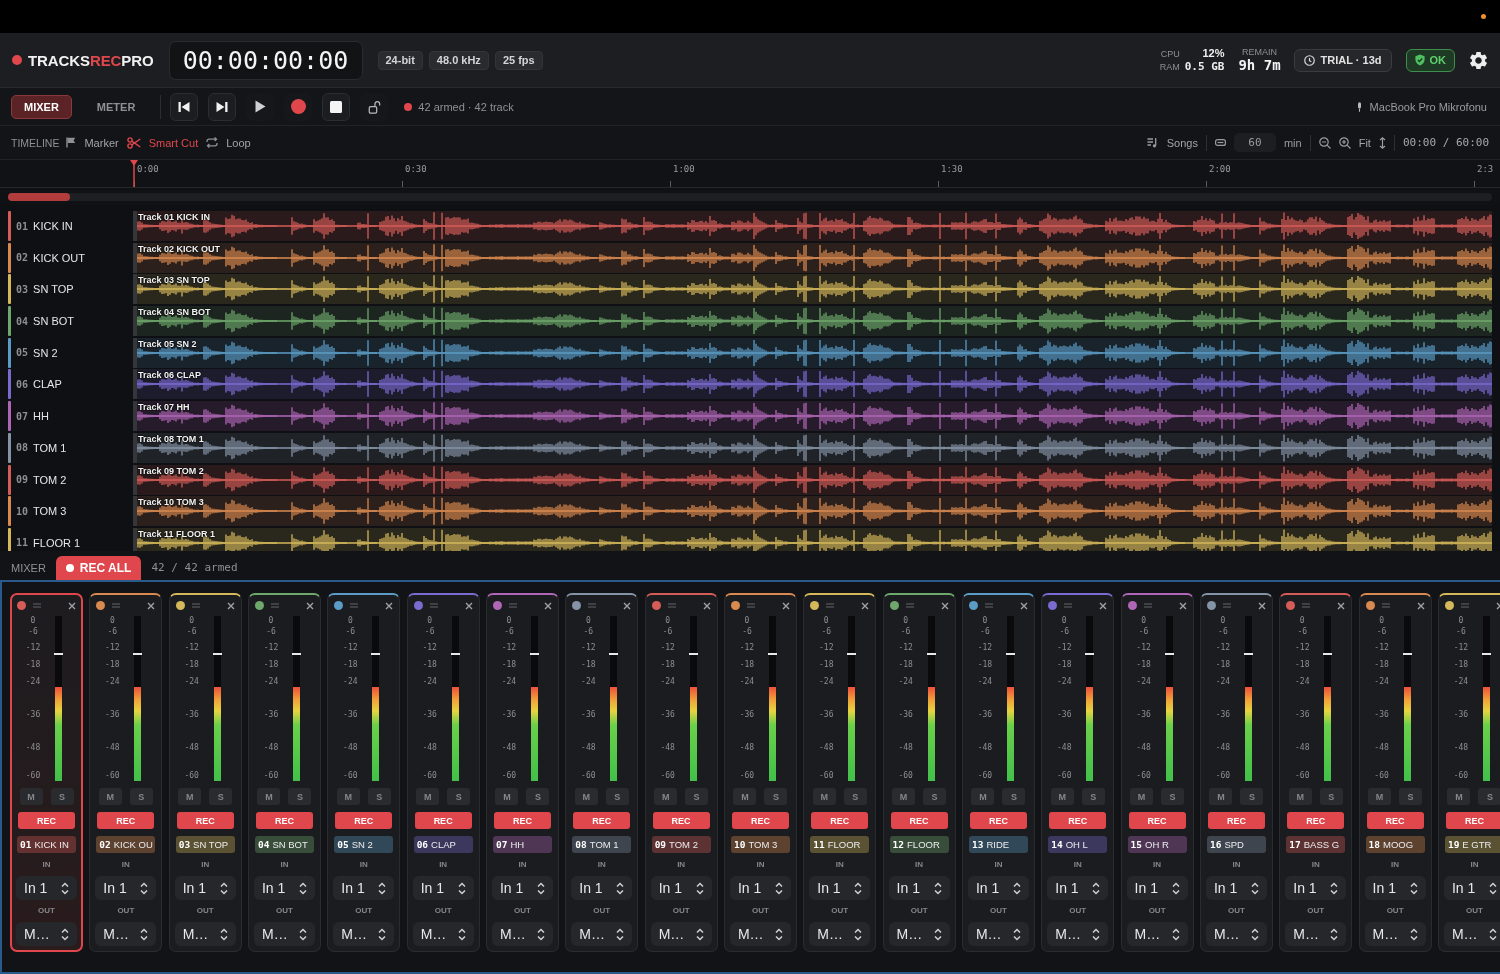 This screenshot has width=1500, height=974. What do you see at coordinates (812, 479) in the screenshot?
I see `audio-clip: Track 09 TOM 2` at bounding box center [812, 479].